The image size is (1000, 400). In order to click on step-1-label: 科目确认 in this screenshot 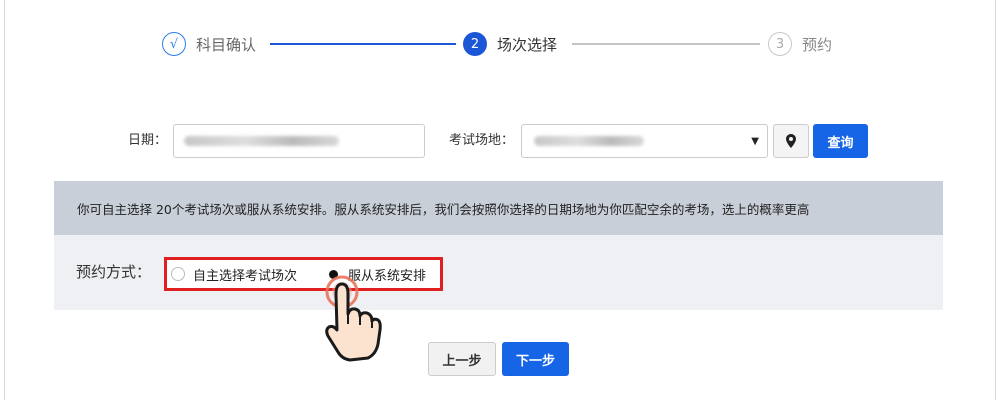, I will do `click(226, 44)`.